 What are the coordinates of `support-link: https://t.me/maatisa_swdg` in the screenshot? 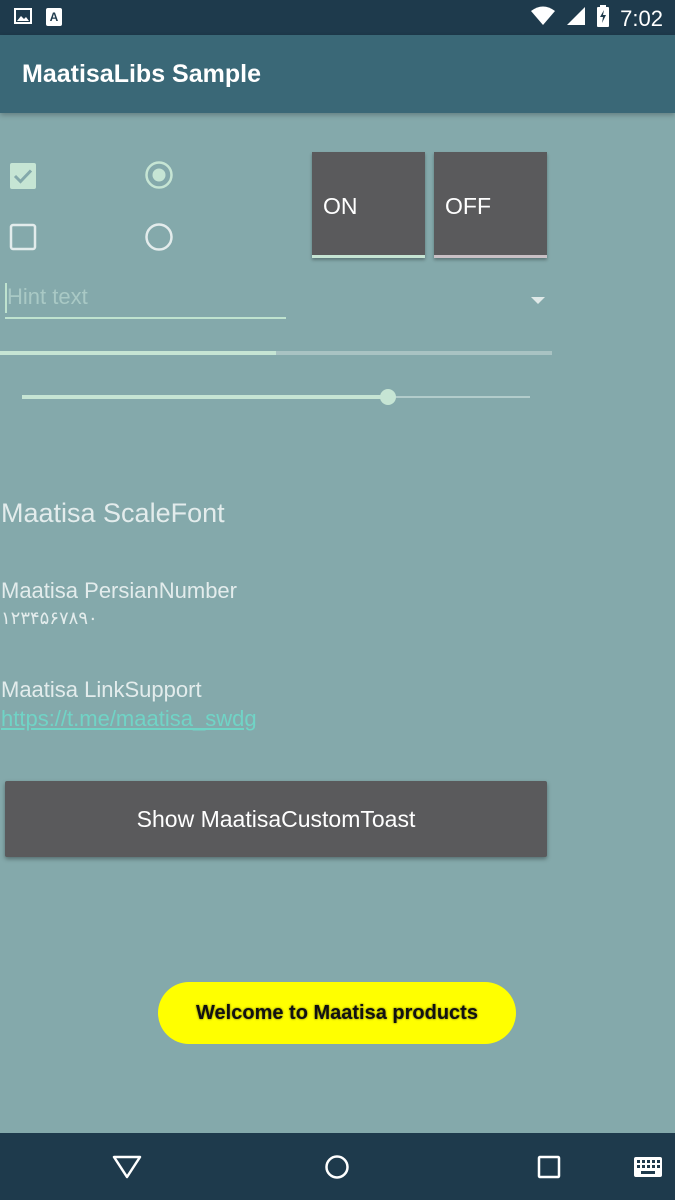 It's located at (129, 719).